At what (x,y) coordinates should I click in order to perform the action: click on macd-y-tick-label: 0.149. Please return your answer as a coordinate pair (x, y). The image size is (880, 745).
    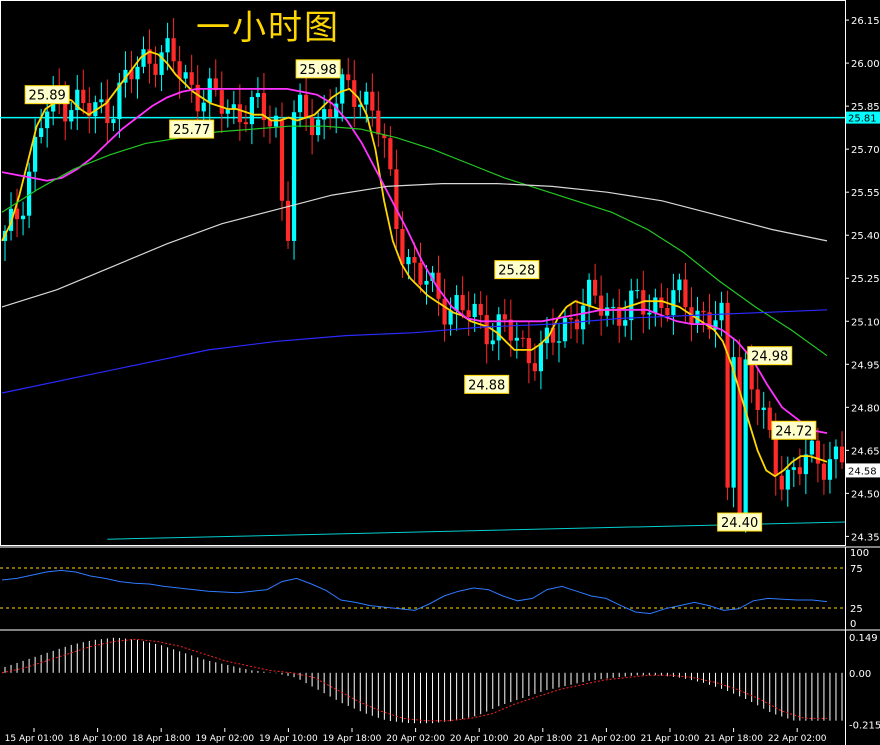
    Looking at the image, I should click on (863, 638).